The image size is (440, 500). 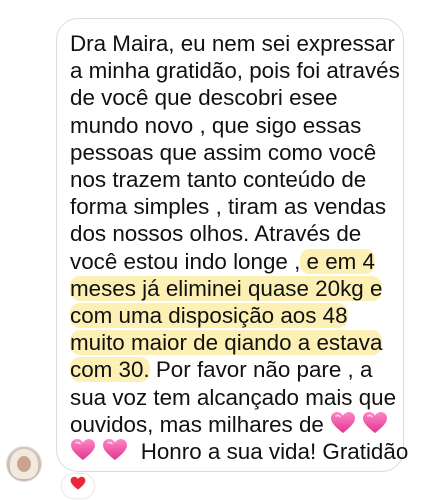 I want to click on message-line: nos trazem tanto conteúdo de, so click(x=218, y=180).